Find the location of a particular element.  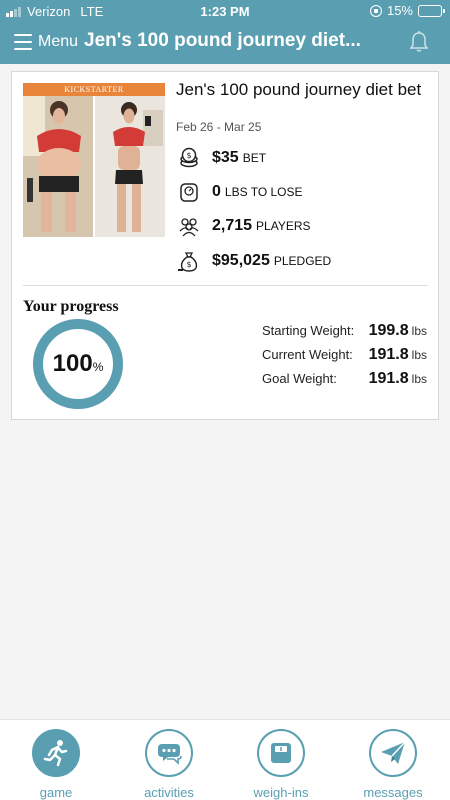

weight-row-starting: Starting Weight: 199.8 lbs is located at coordinates (344, 334).